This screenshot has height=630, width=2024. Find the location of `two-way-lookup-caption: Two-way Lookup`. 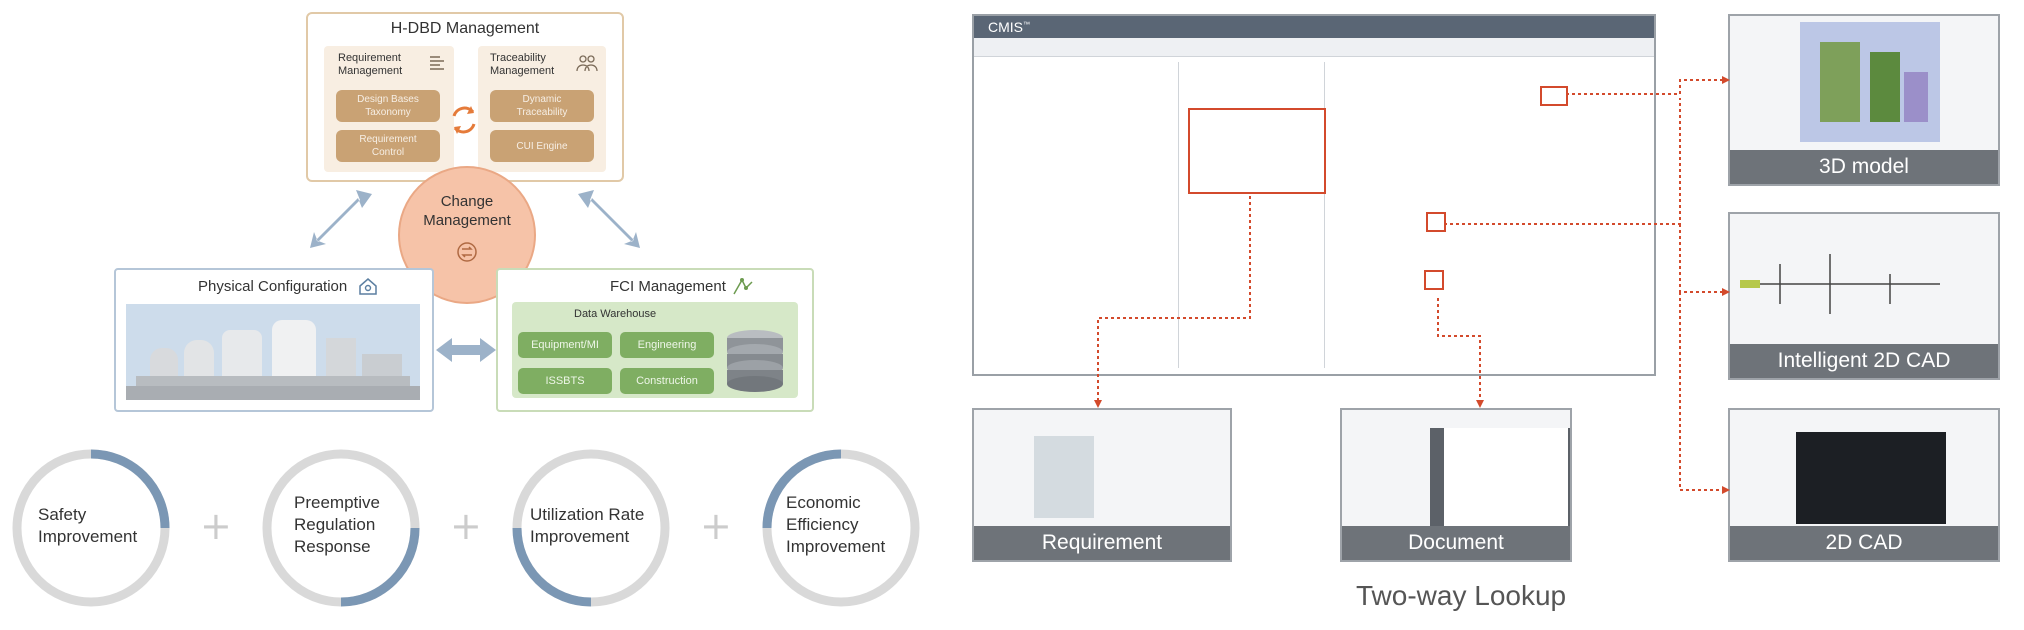

two-way-lookup-caption: Two-way Lookup is located at coordinates (1461, 595).